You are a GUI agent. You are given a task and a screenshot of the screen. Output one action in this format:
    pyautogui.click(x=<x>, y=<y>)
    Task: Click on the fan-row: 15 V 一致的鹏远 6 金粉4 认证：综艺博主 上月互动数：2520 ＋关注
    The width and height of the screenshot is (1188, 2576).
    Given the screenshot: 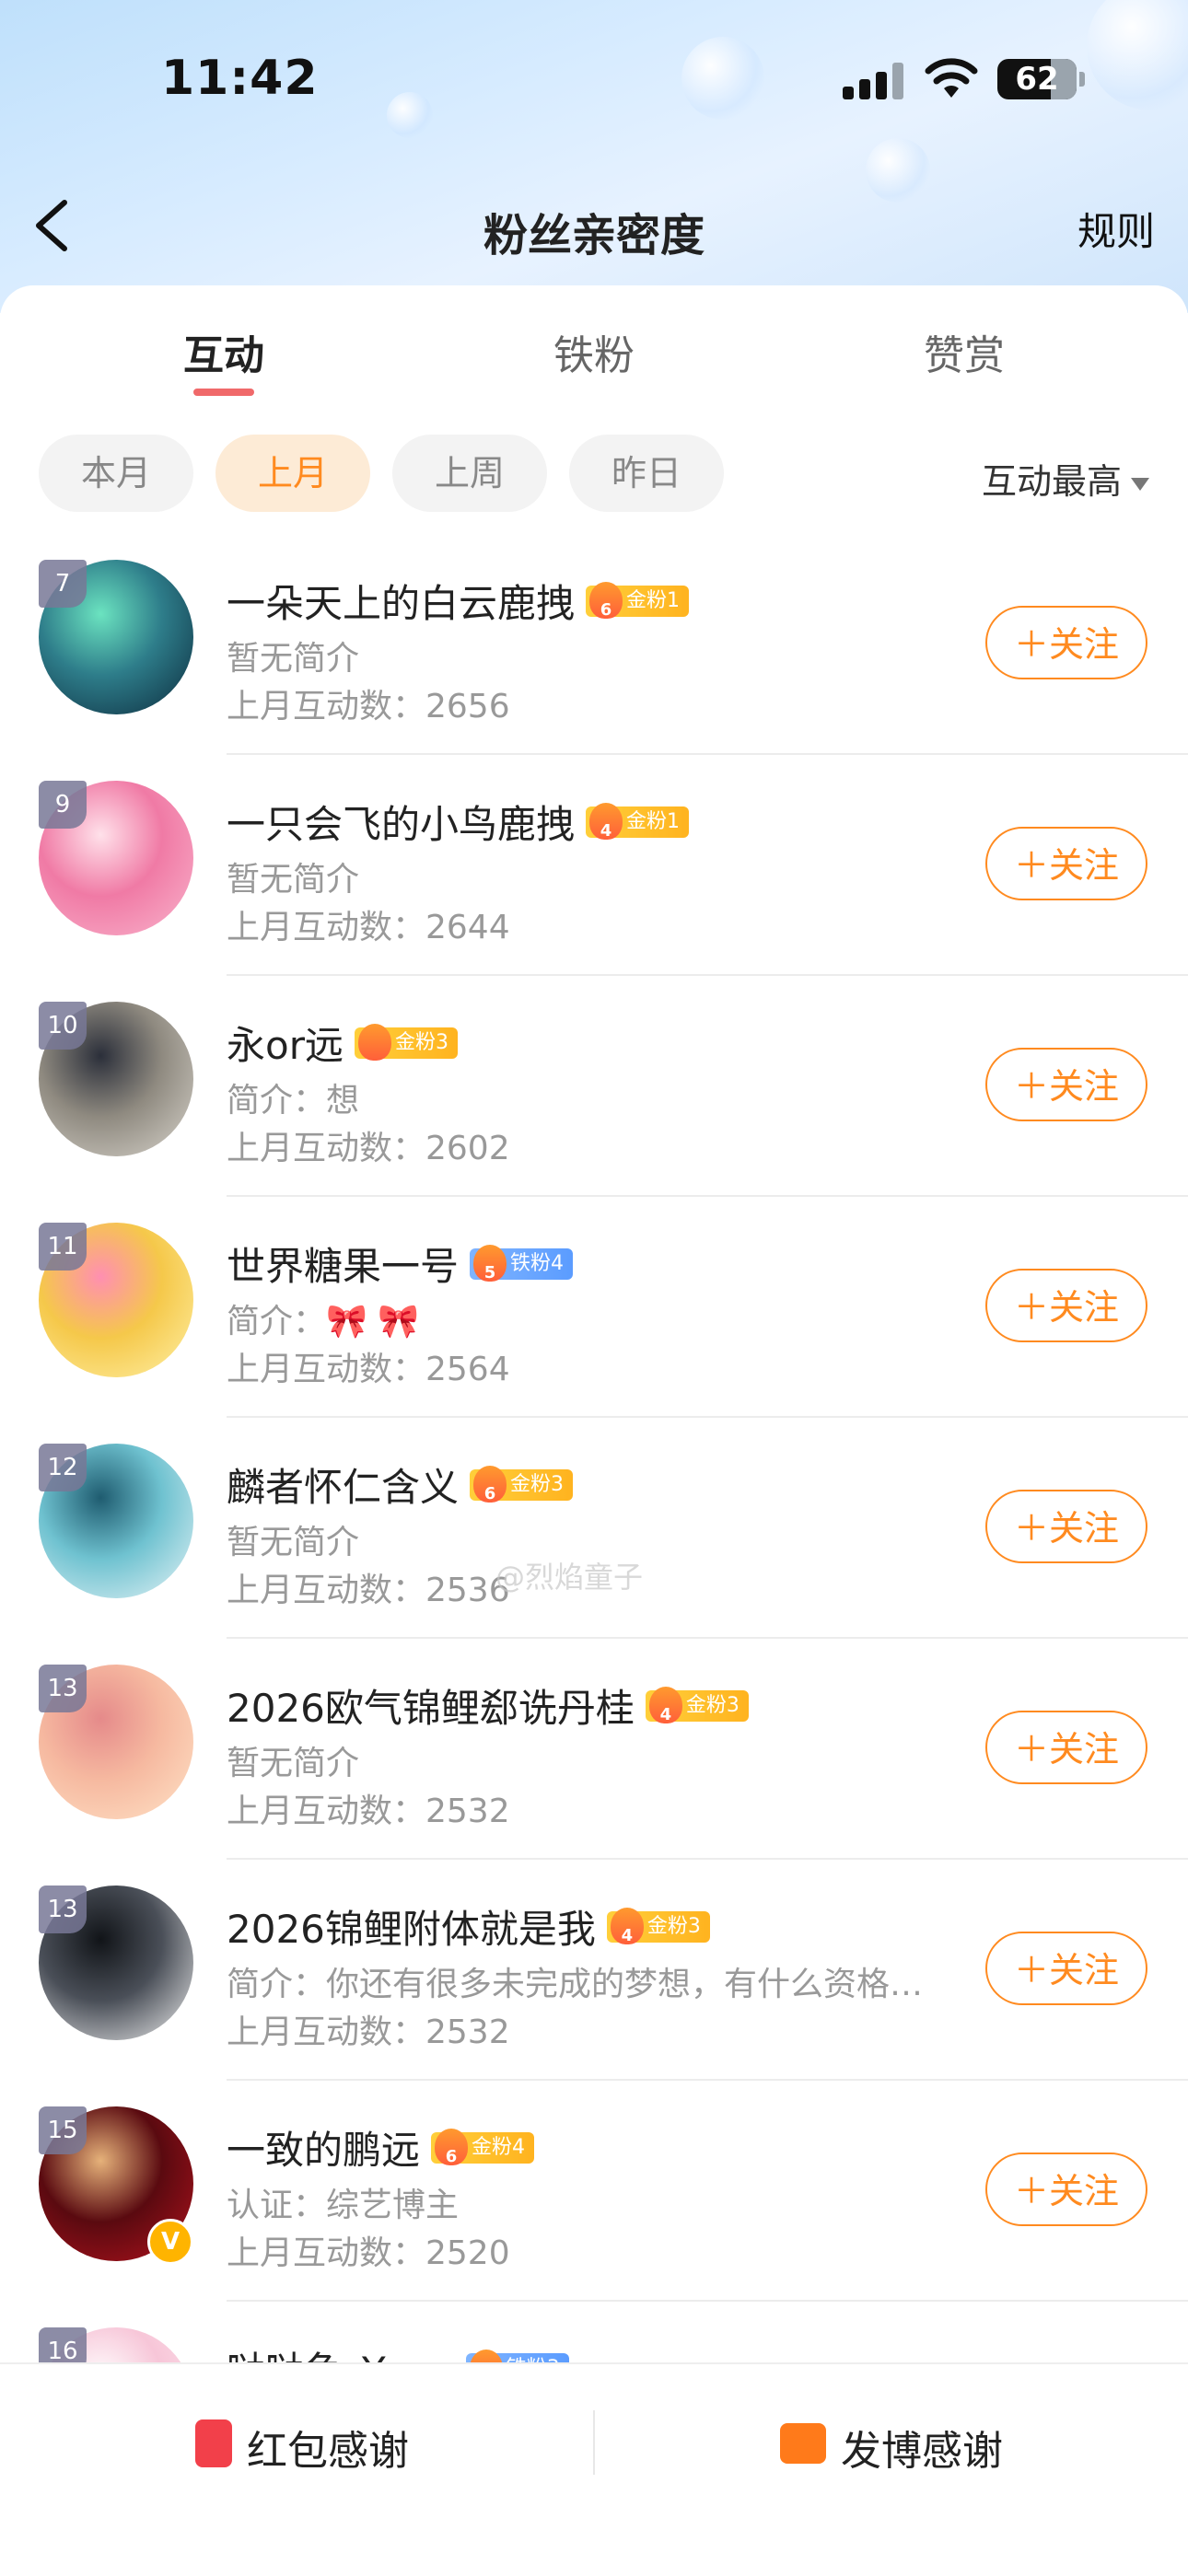 What is the action you would take?
    pyautogui.click(x=594, y=2191)
    